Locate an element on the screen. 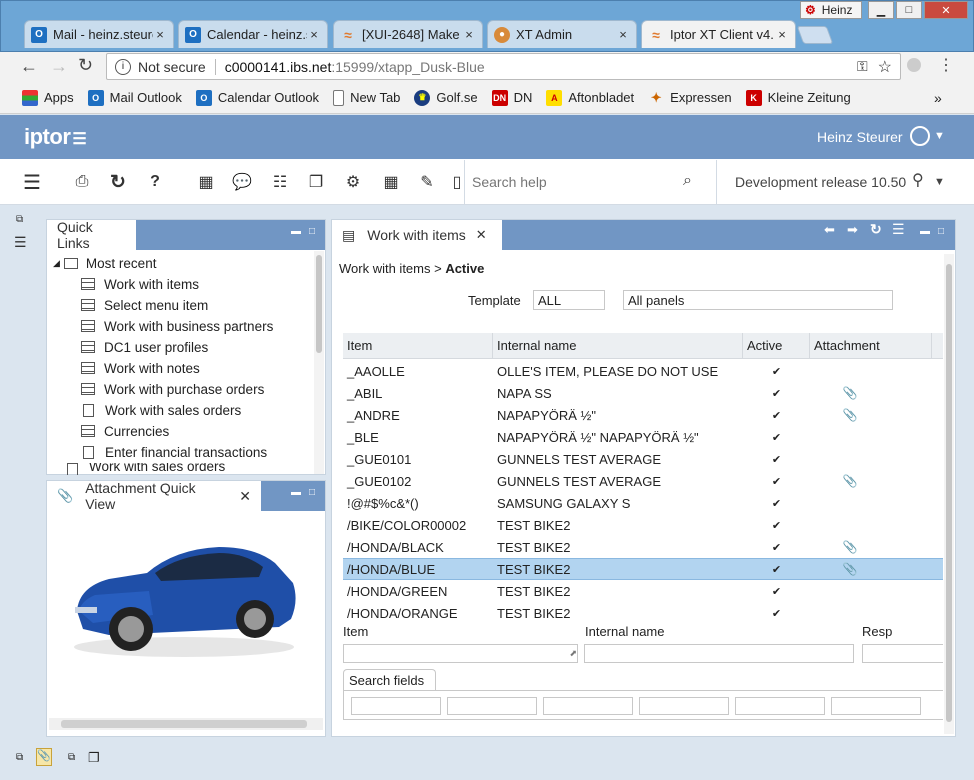  reload-icon: ↻ is located at coordinates (85, 65).